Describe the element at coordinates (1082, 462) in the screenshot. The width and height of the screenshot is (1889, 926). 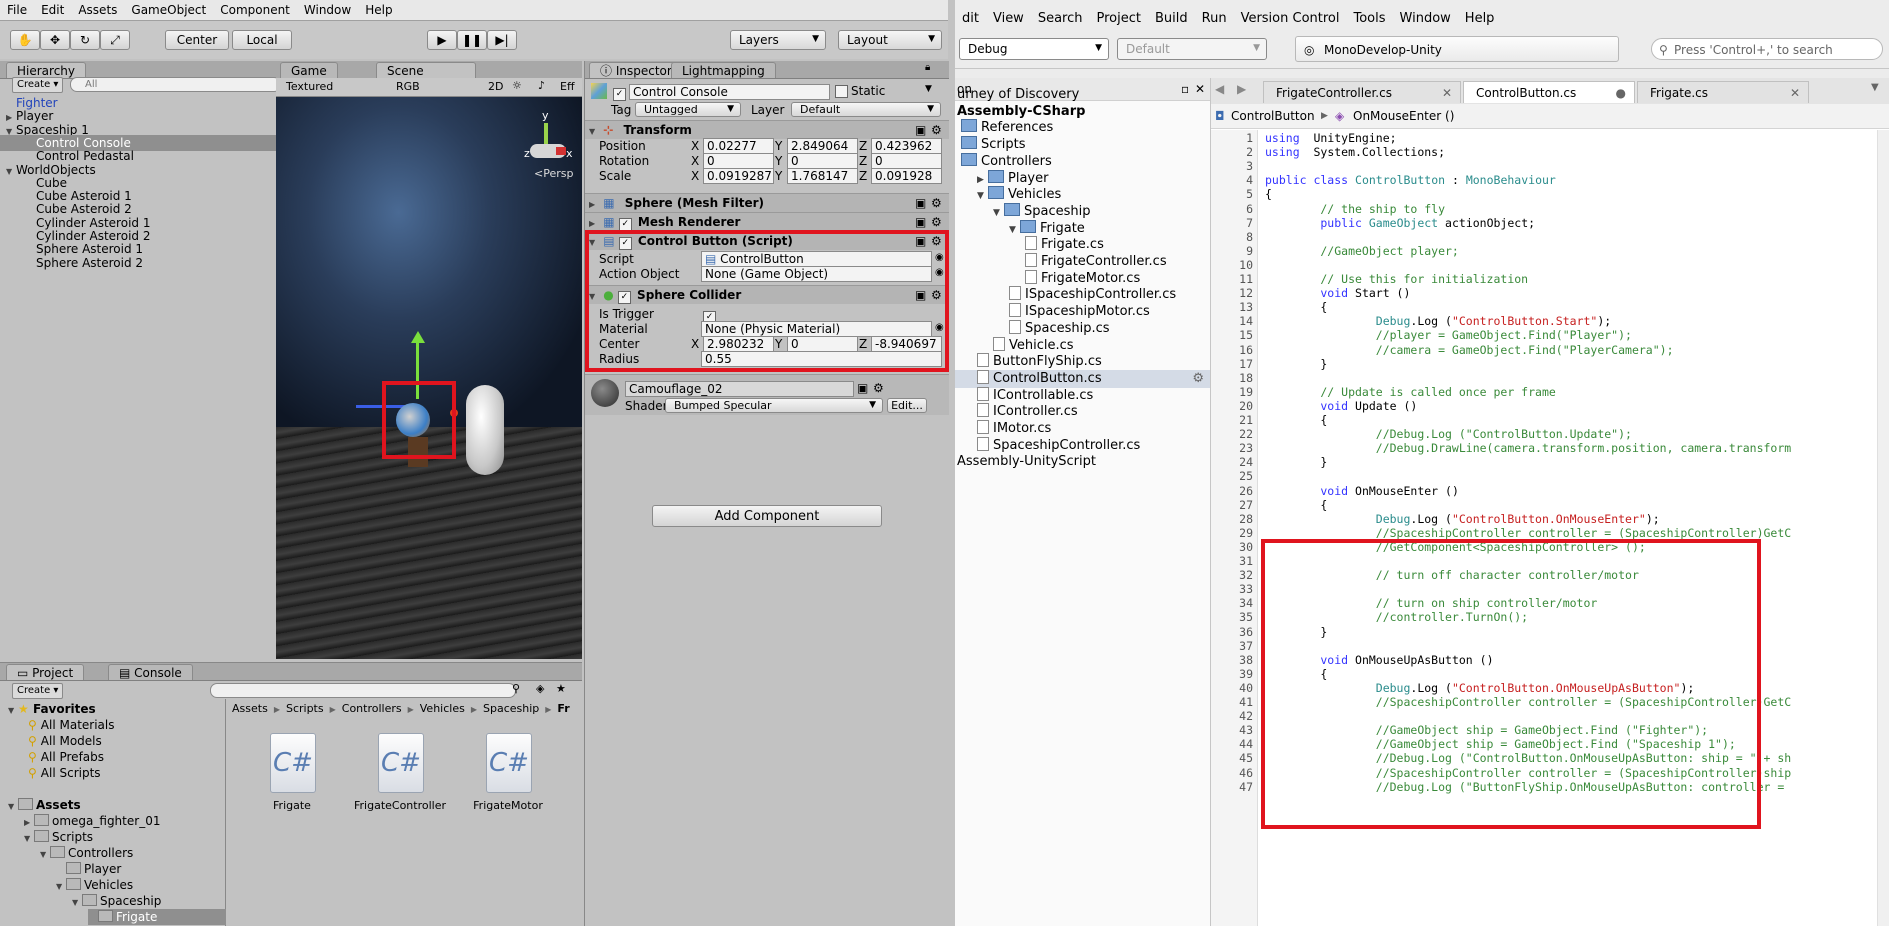
I see `solution-item: Assembly-UnityScript` at that location.